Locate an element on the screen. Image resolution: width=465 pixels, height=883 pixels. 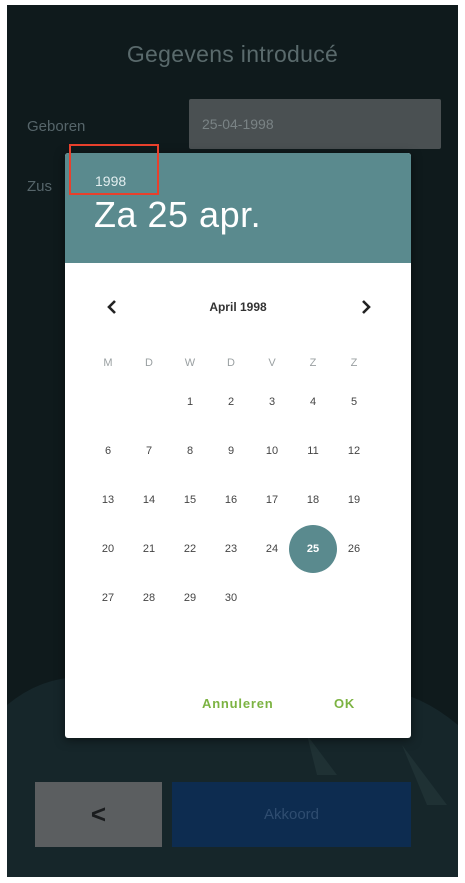
geboren-date-field: 25-04-1998 is located at coordinates (315, 124).